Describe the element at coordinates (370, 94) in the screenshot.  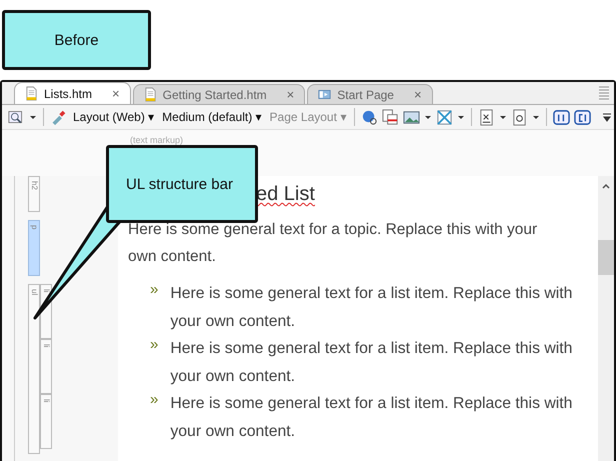
I see `tab: Start Page ×` at that location.